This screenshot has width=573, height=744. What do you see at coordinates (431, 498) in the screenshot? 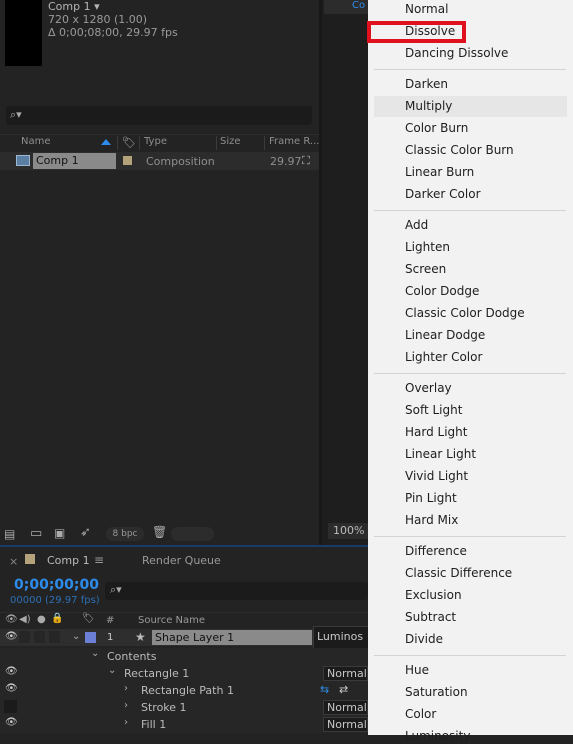
I see `menu-item-pin-light: Pin Light` at bounding box center [431, 498].